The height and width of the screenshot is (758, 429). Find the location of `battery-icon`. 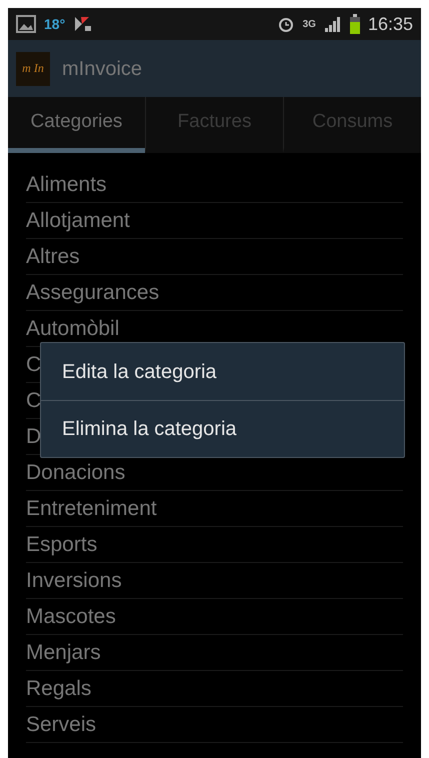

battery-icon is located at coordinates (355, 24).